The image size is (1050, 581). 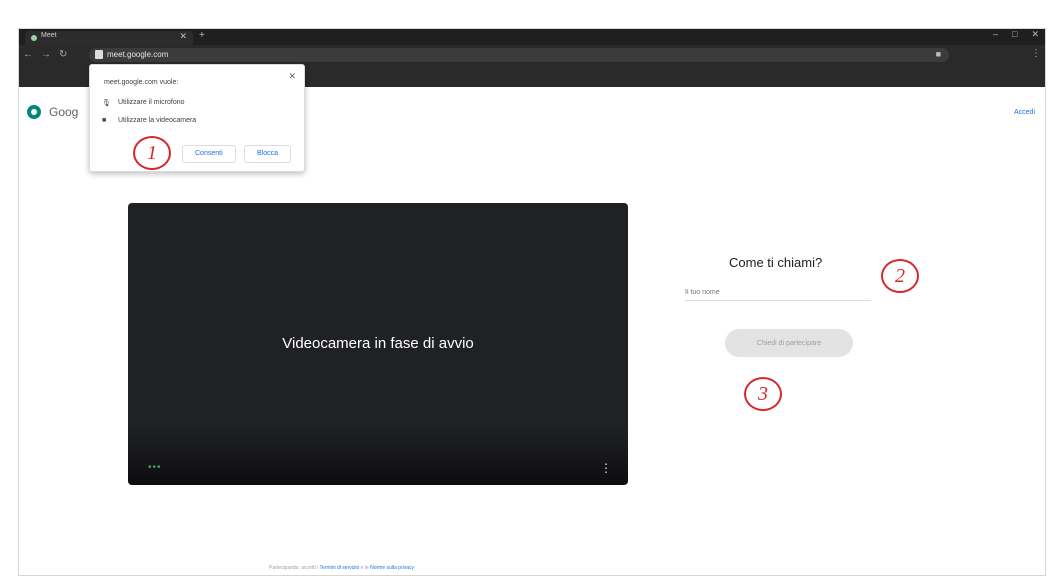 What do you see at coordinates (763, 394) in the screenshot?
I see `annotation-3: 3` at bounding box center [763, 394].